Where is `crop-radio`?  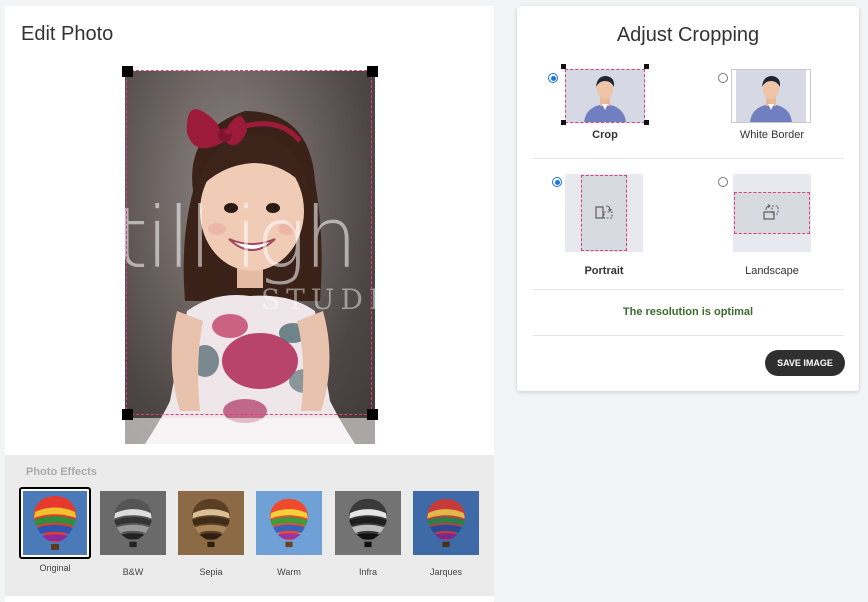
crop-radio is located at coordinates (553, 78).